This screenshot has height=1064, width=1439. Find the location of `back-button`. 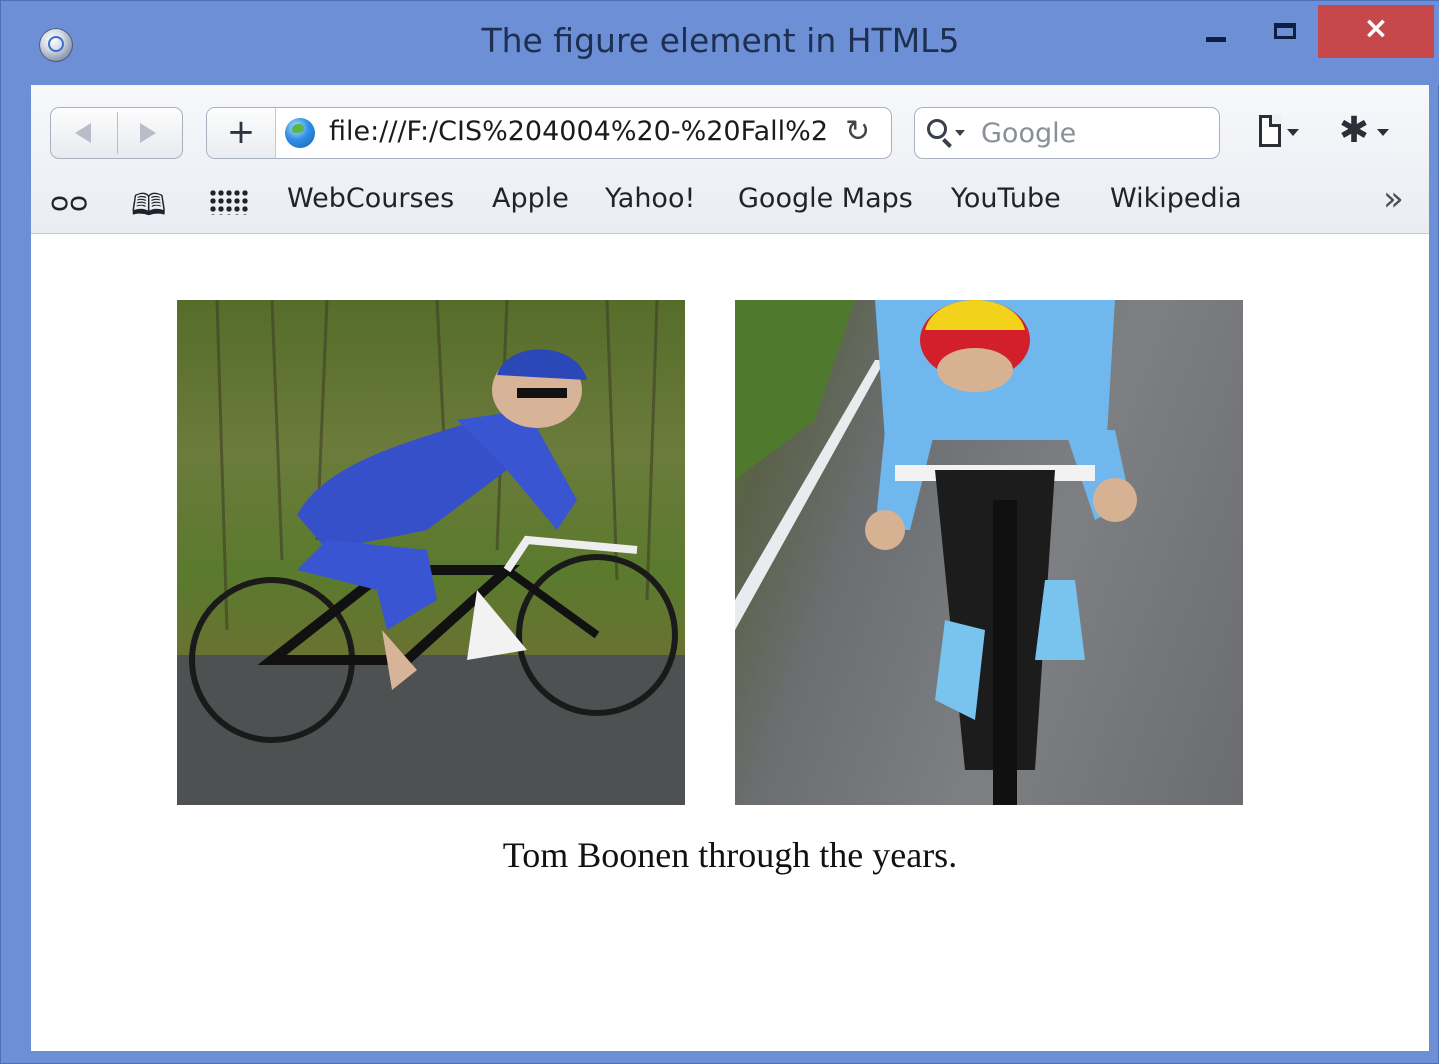

back-button is located at coordinates (84, 133).